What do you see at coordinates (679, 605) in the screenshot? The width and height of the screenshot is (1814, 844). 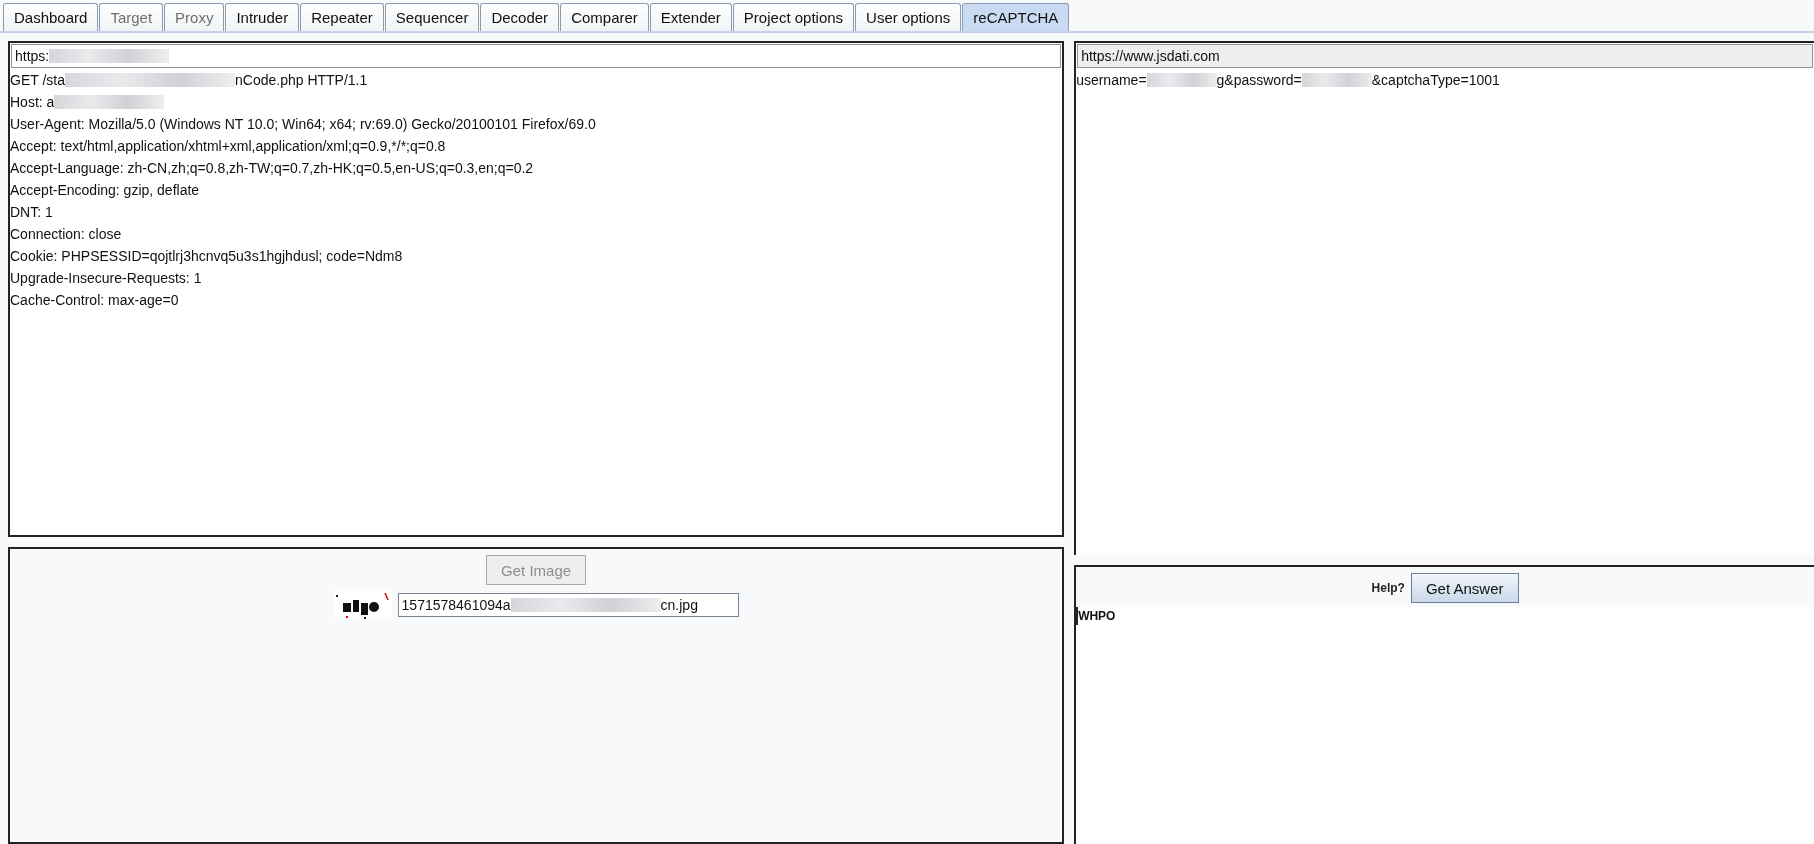 I see `filename-text: cn.jpg` at bounding box center [679, 605].